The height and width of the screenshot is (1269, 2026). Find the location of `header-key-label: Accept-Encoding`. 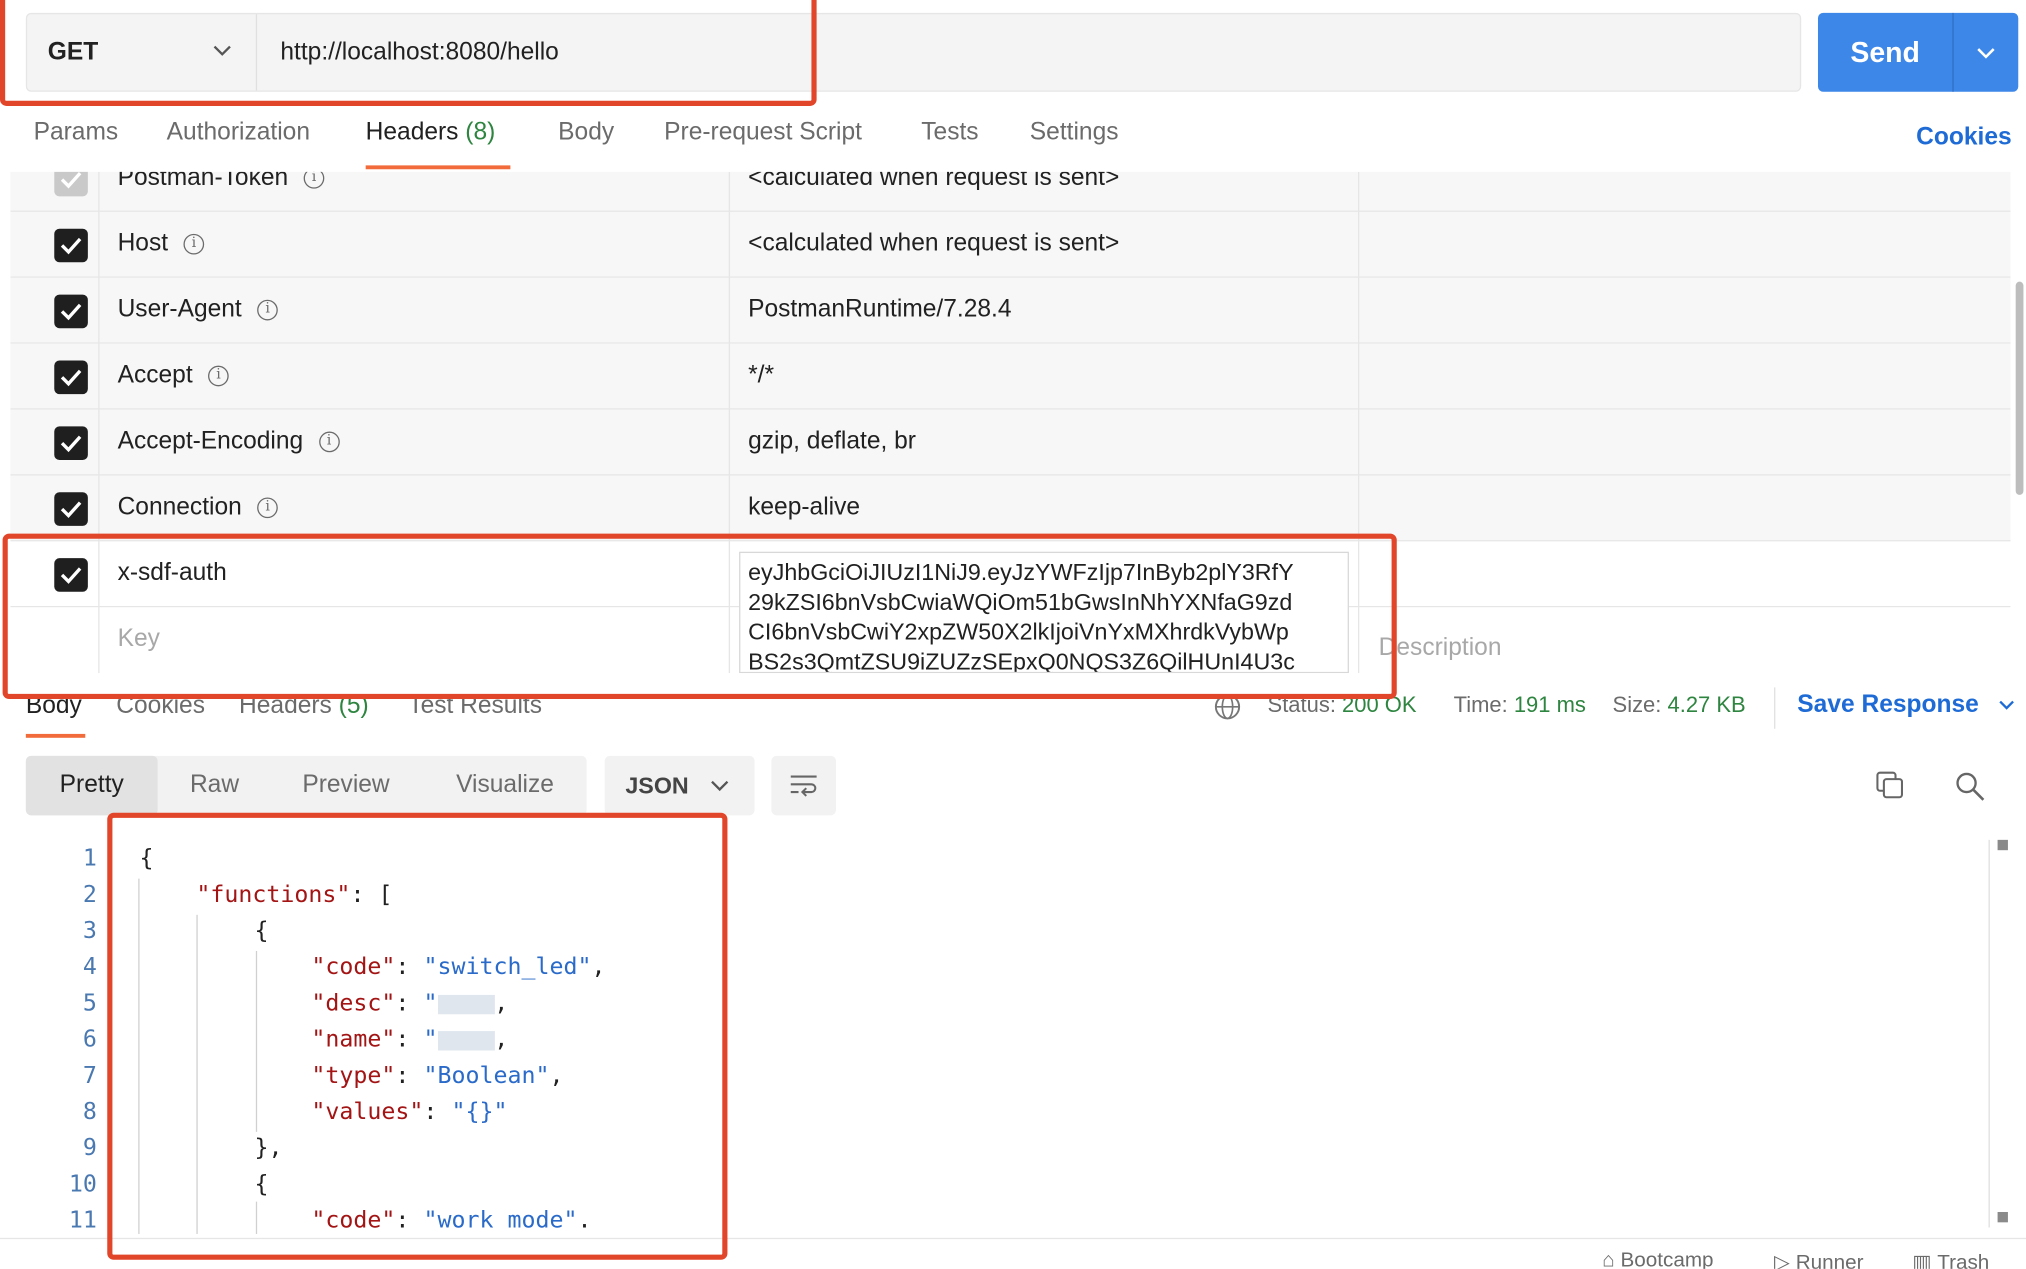

header-key-label: Accept-Encoding is located at coordinates (210, 441).